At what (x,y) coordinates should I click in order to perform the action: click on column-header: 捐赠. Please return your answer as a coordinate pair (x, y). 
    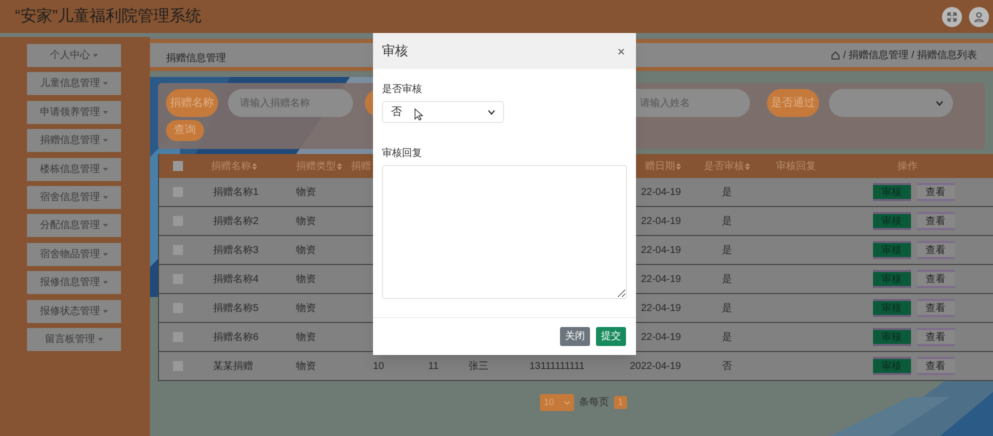
    Looking at the image, I should click on (361, 167).